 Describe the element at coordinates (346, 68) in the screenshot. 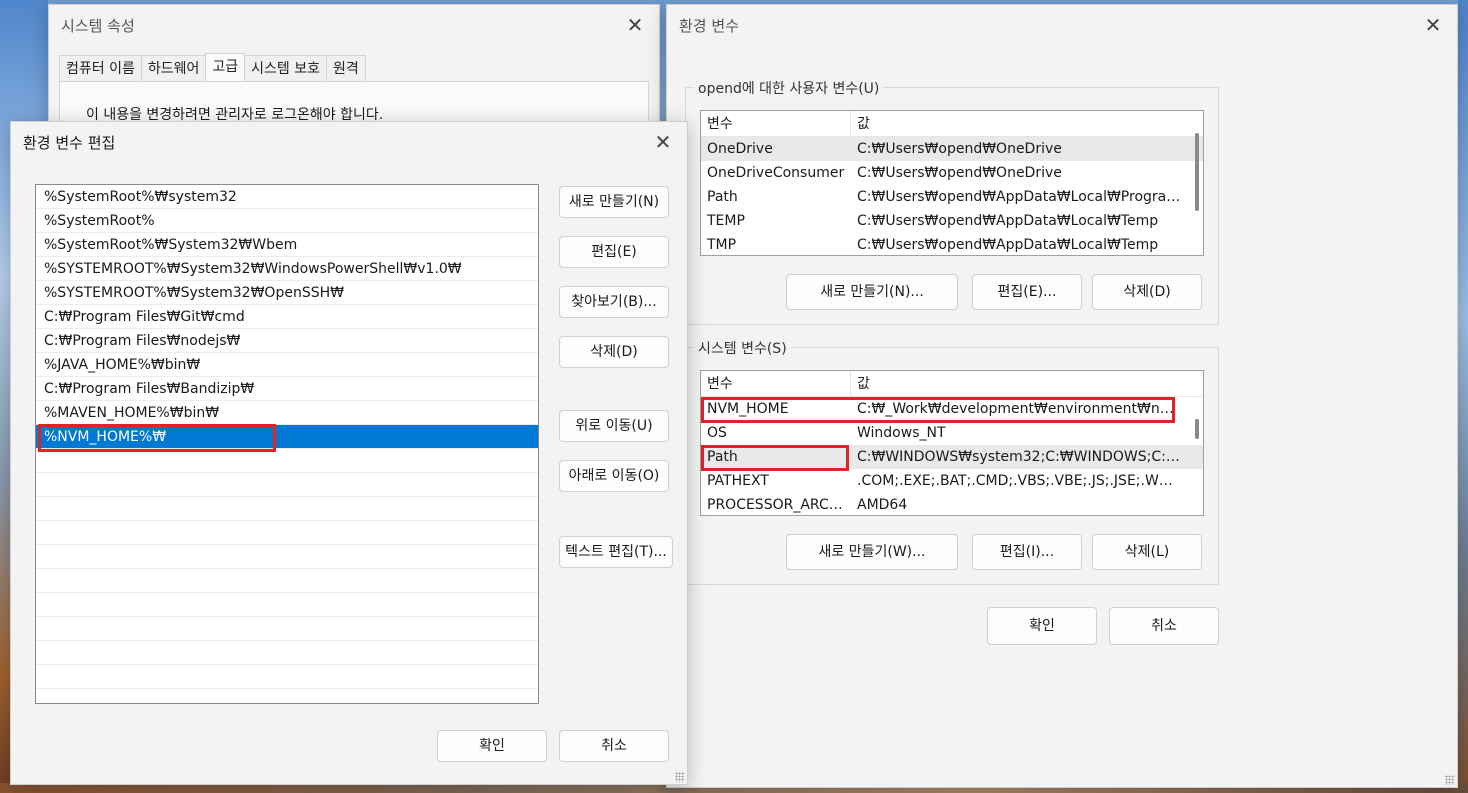

I see `tab-remote: 원격` at that location.